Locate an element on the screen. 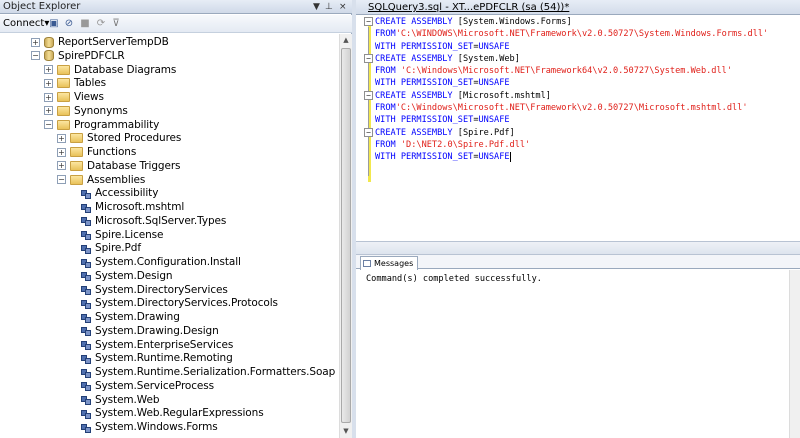 The image size is (800, 438). tree-node: System.Drawing.Design is located at coordinates (149, 331).